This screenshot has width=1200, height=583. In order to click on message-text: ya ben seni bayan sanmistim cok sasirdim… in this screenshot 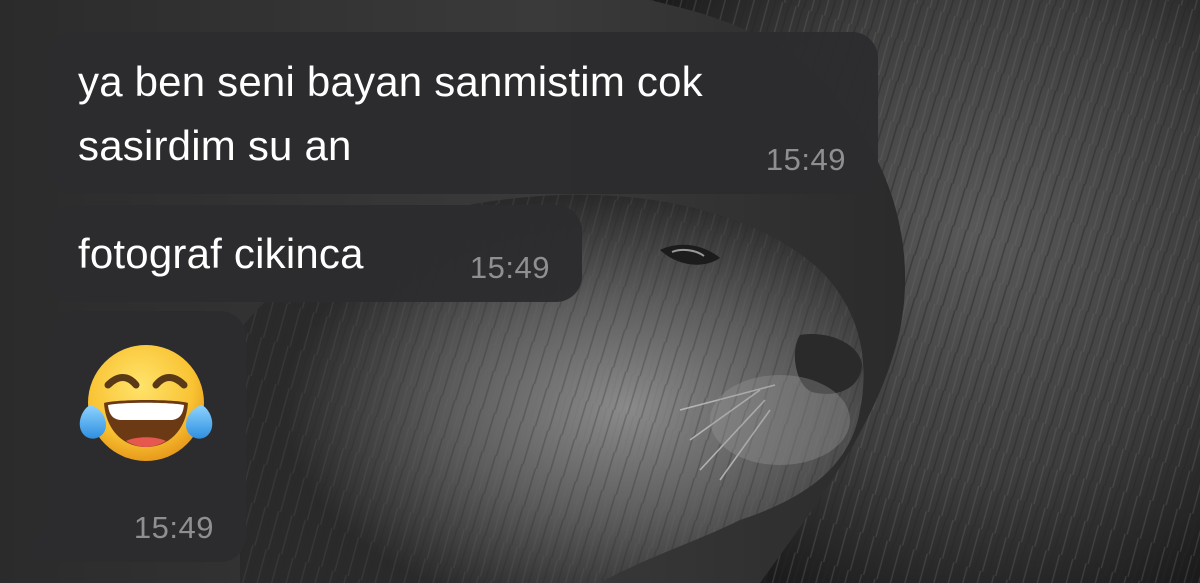, I will do `click(390, 113)`.